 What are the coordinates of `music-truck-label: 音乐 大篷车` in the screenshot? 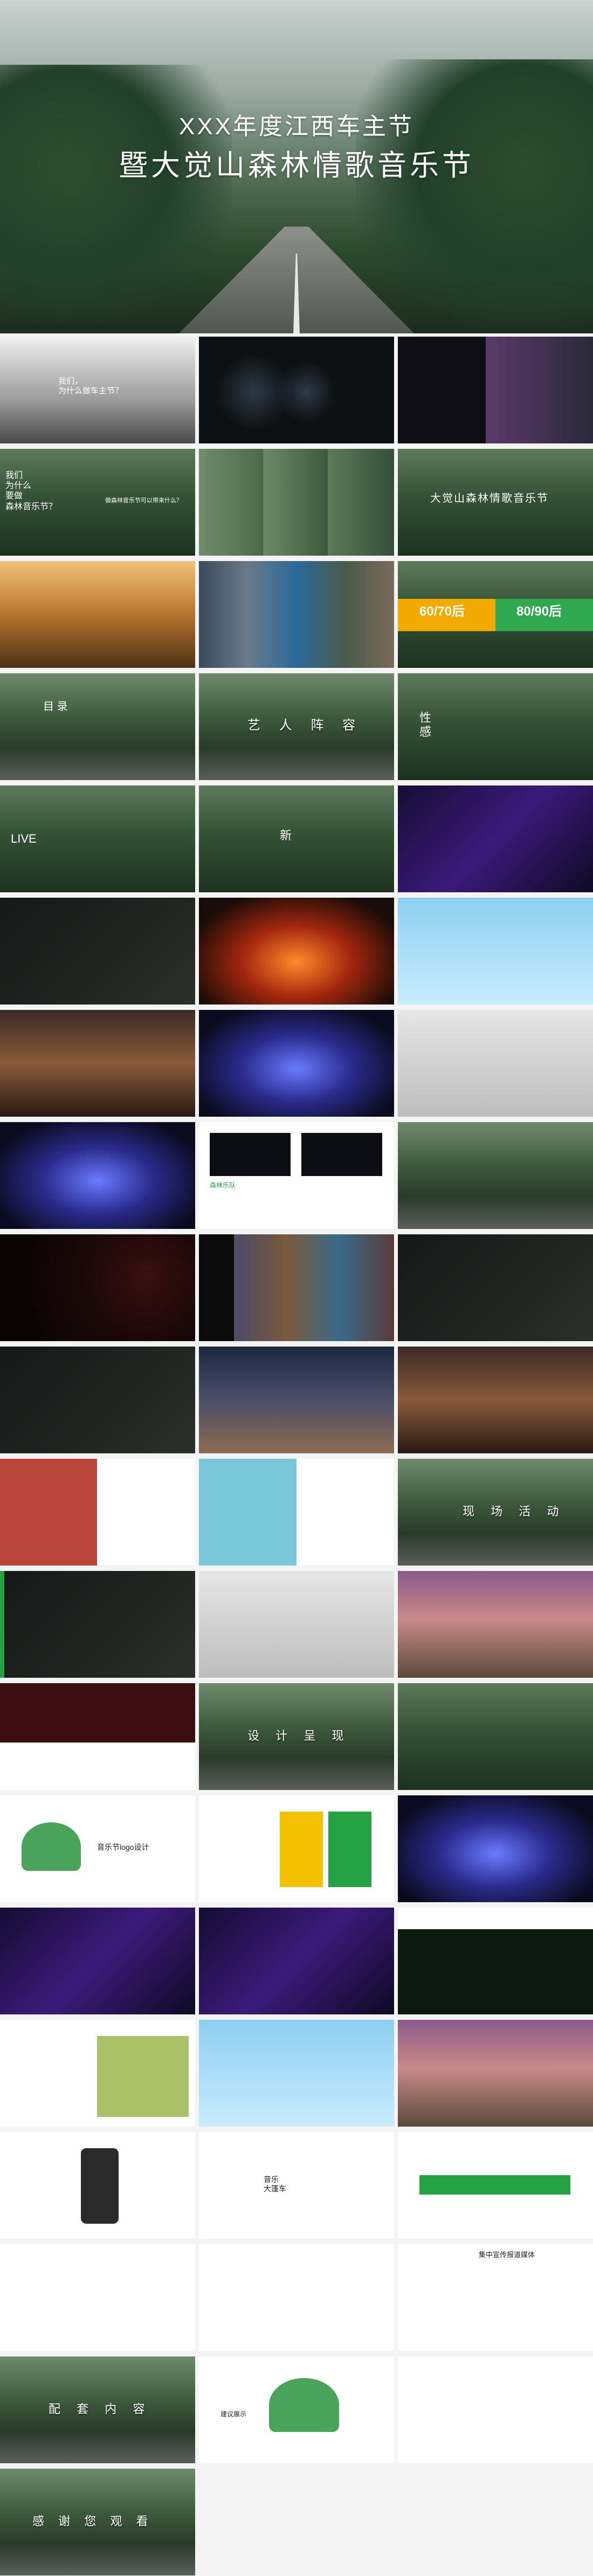 It's located at (275, 2184).